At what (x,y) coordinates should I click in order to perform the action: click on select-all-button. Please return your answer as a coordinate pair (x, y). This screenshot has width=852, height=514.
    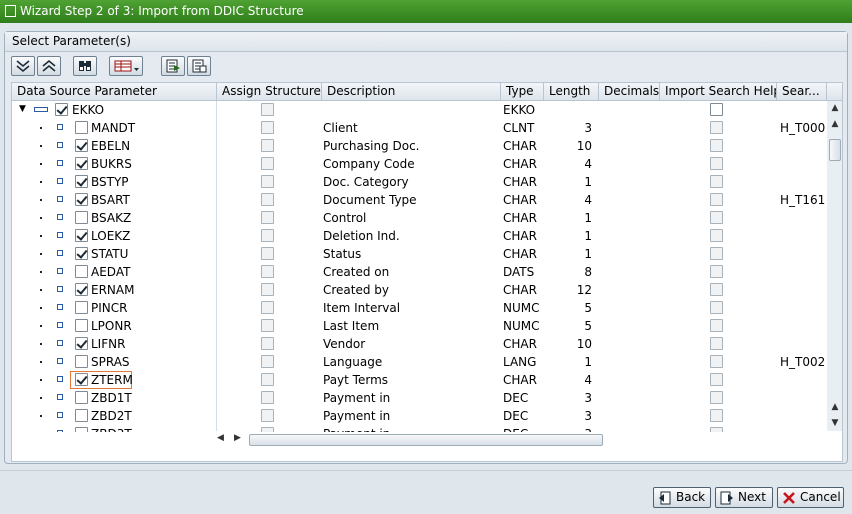
    Looking at the image, I should click on (173, 66).